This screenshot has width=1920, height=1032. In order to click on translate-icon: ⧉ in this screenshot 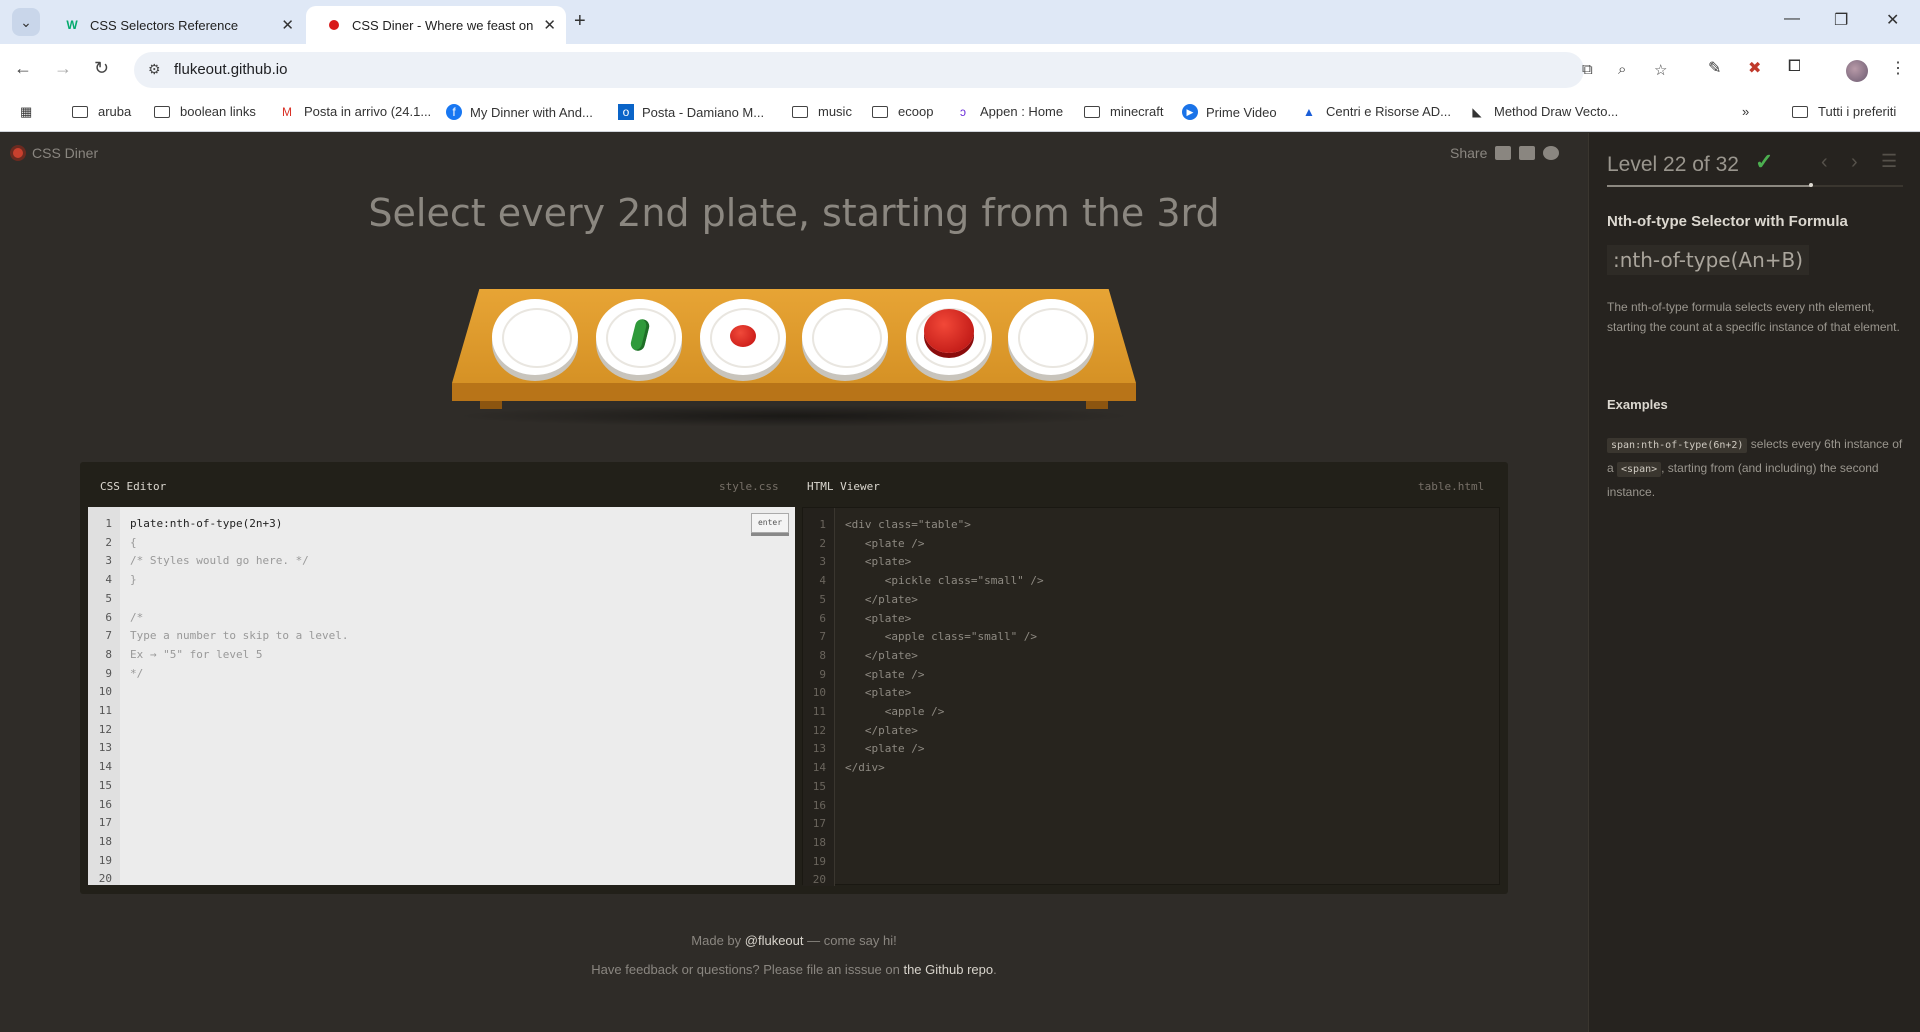, I will do `click(1587, 69)`.